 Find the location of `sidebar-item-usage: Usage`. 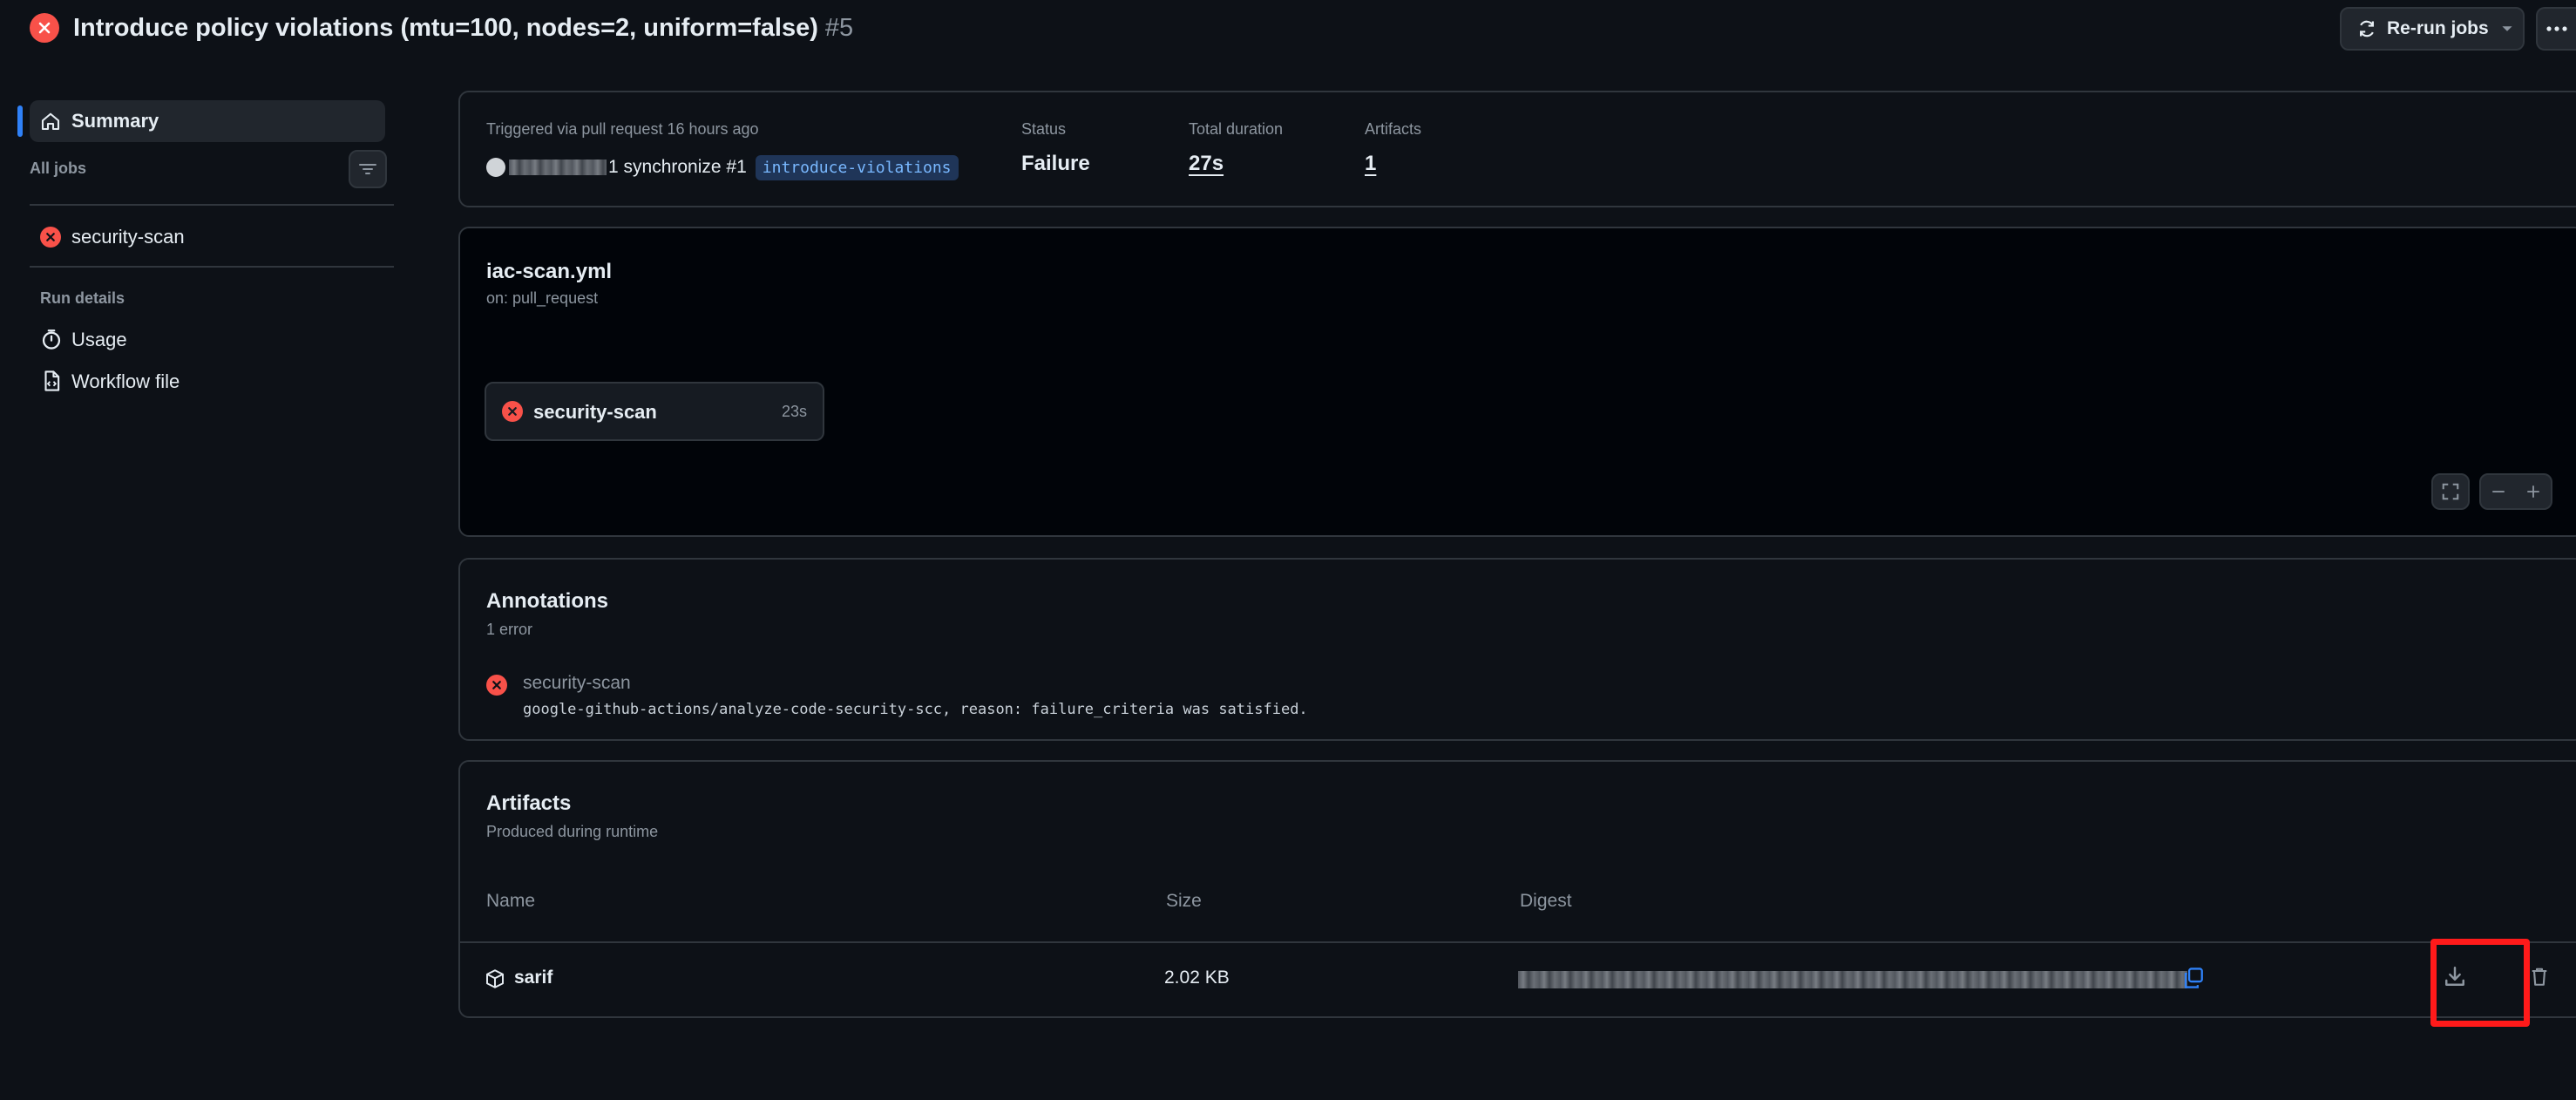

sidebar-item-usage: Usage is located at coordinates (209, 340).